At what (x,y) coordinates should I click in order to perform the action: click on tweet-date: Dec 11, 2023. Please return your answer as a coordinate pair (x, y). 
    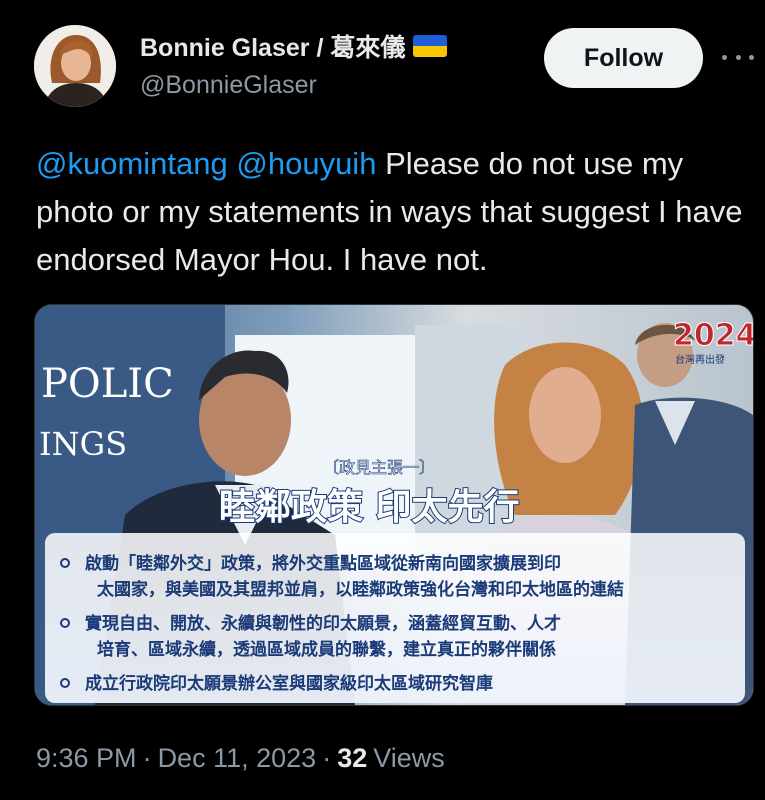
    Looking at the image, I should click on (237, 758).